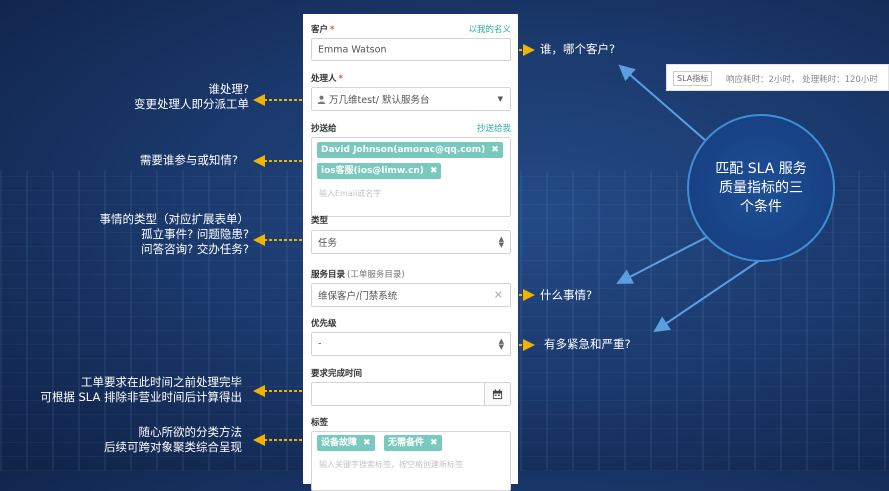 The image size is (889, 491). I want to click on priority-select: - ▲ ▼, so click(411, 344).